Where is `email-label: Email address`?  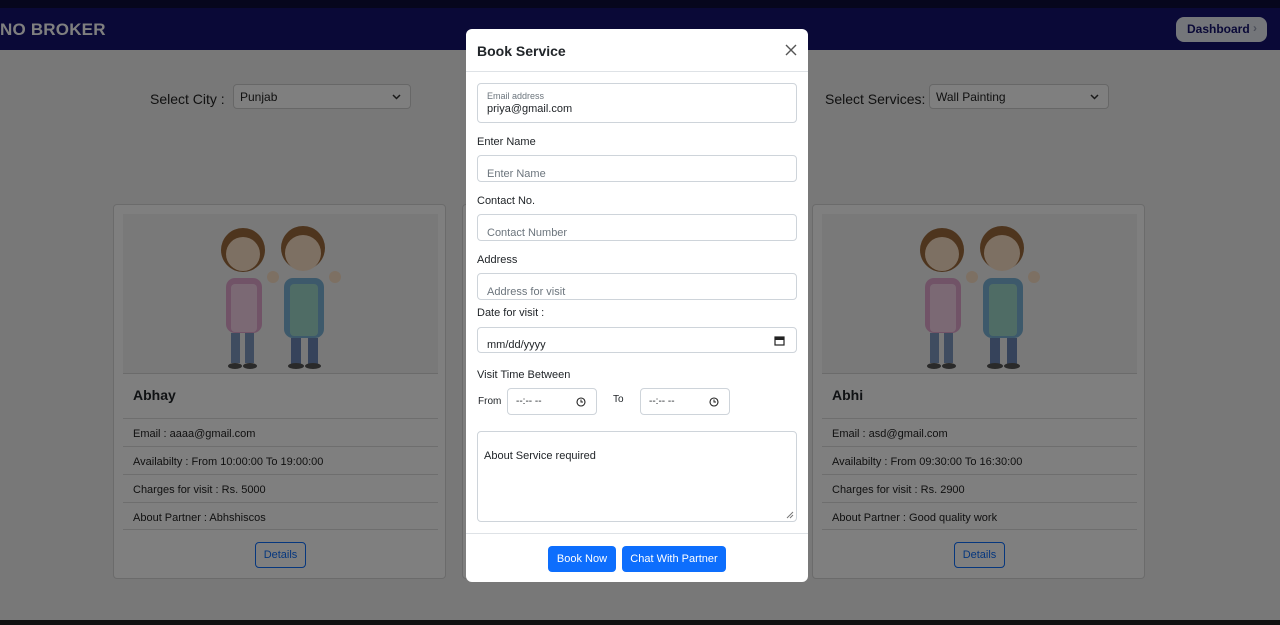 email-label: Email address is located at coordinates (516, 96).